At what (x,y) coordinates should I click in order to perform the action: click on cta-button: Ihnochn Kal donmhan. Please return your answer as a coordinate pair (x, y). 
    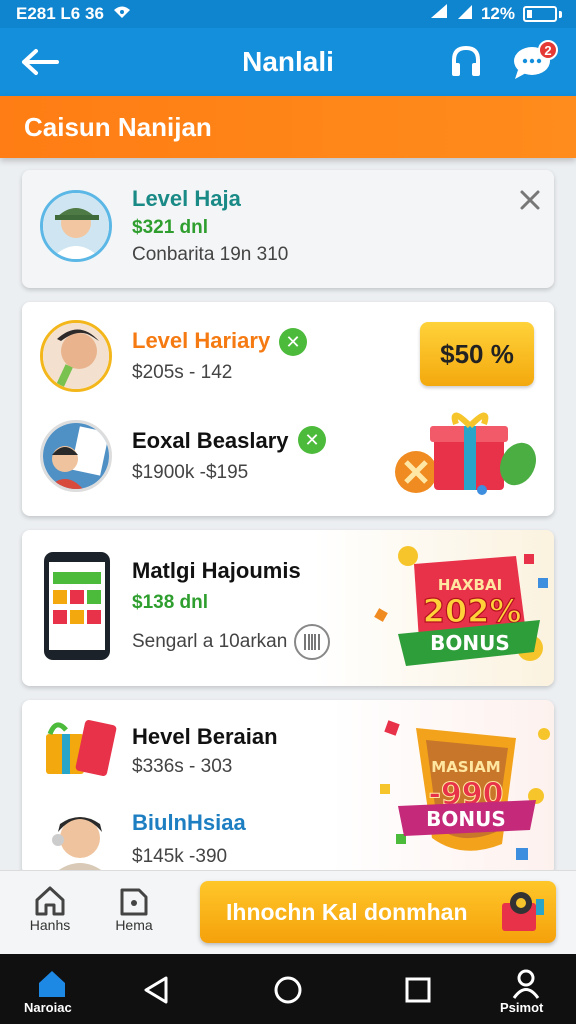
    Looking at the image, I should click on (378, 912).